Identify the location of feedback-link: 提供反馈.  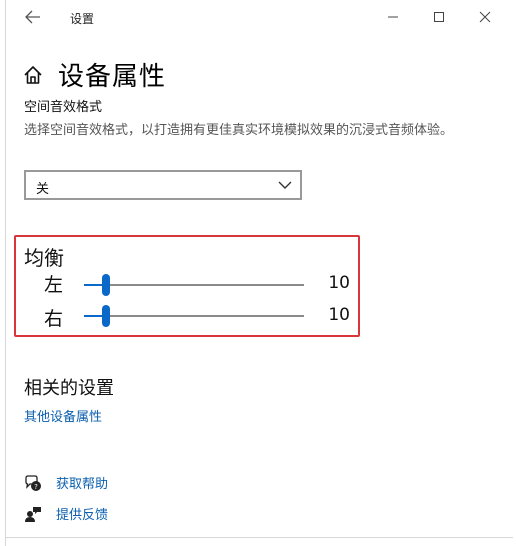
(82, 513).